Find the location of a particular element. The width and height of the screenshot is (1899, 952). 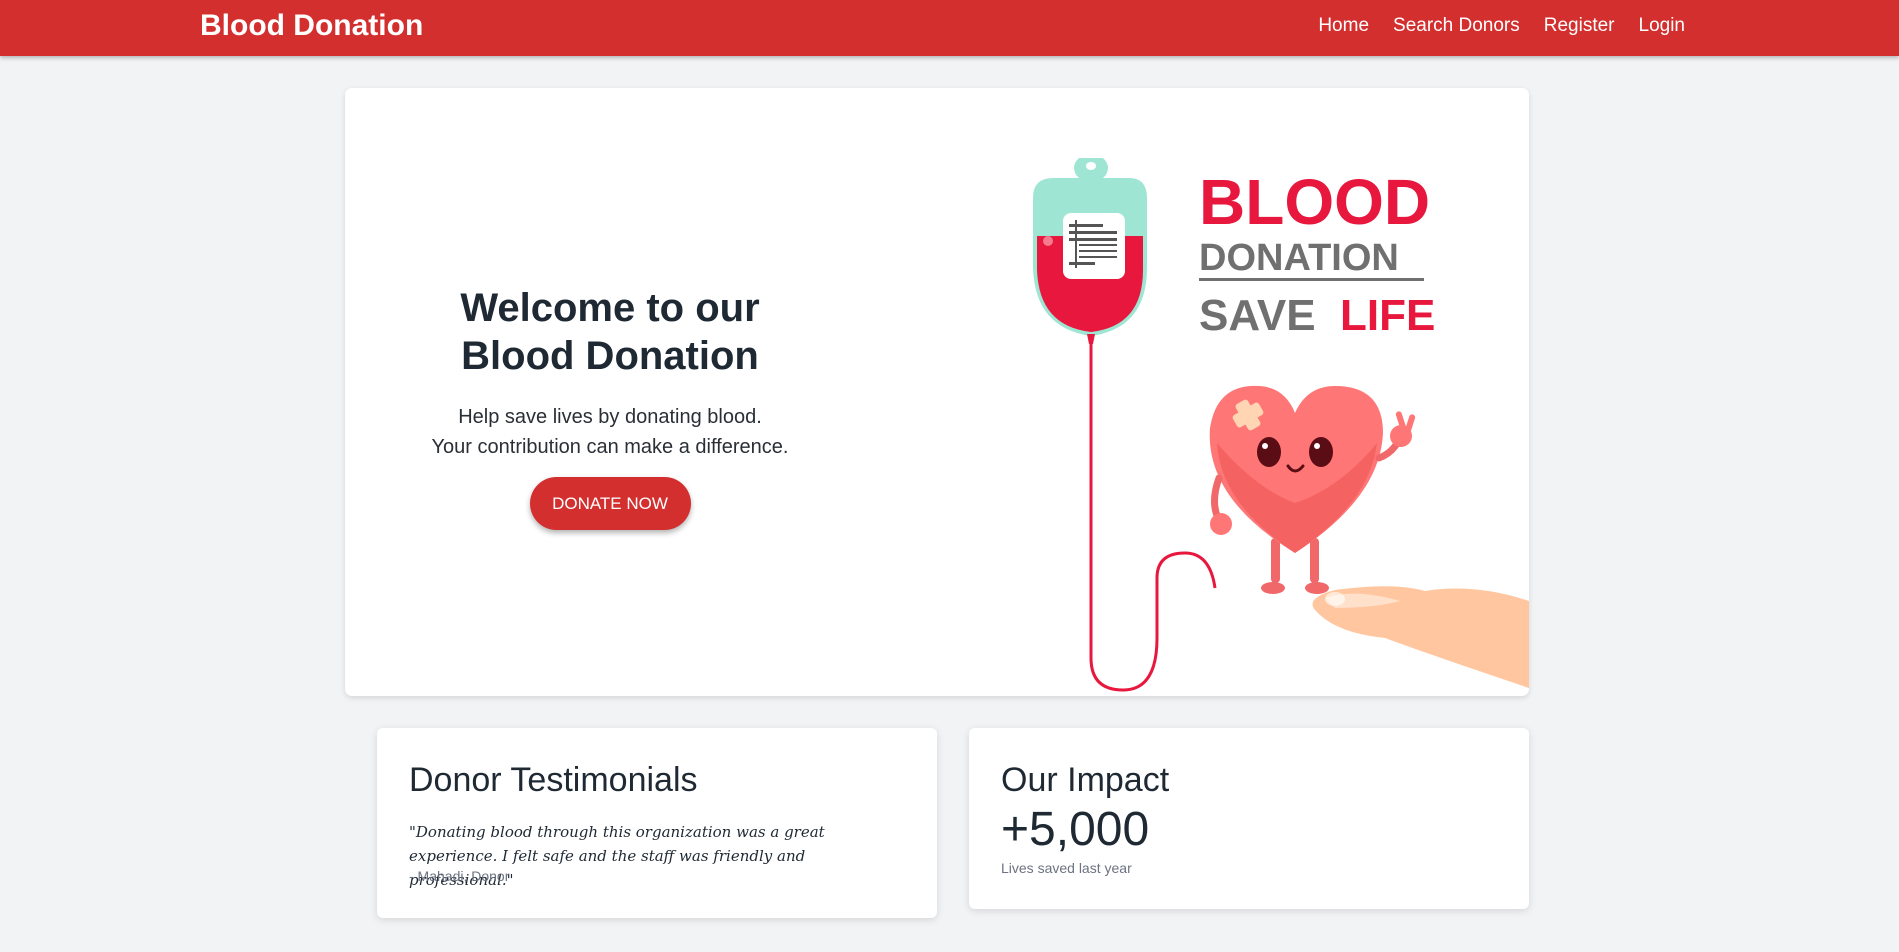

blood-bag-icon is located at coordinates (1125, 425).